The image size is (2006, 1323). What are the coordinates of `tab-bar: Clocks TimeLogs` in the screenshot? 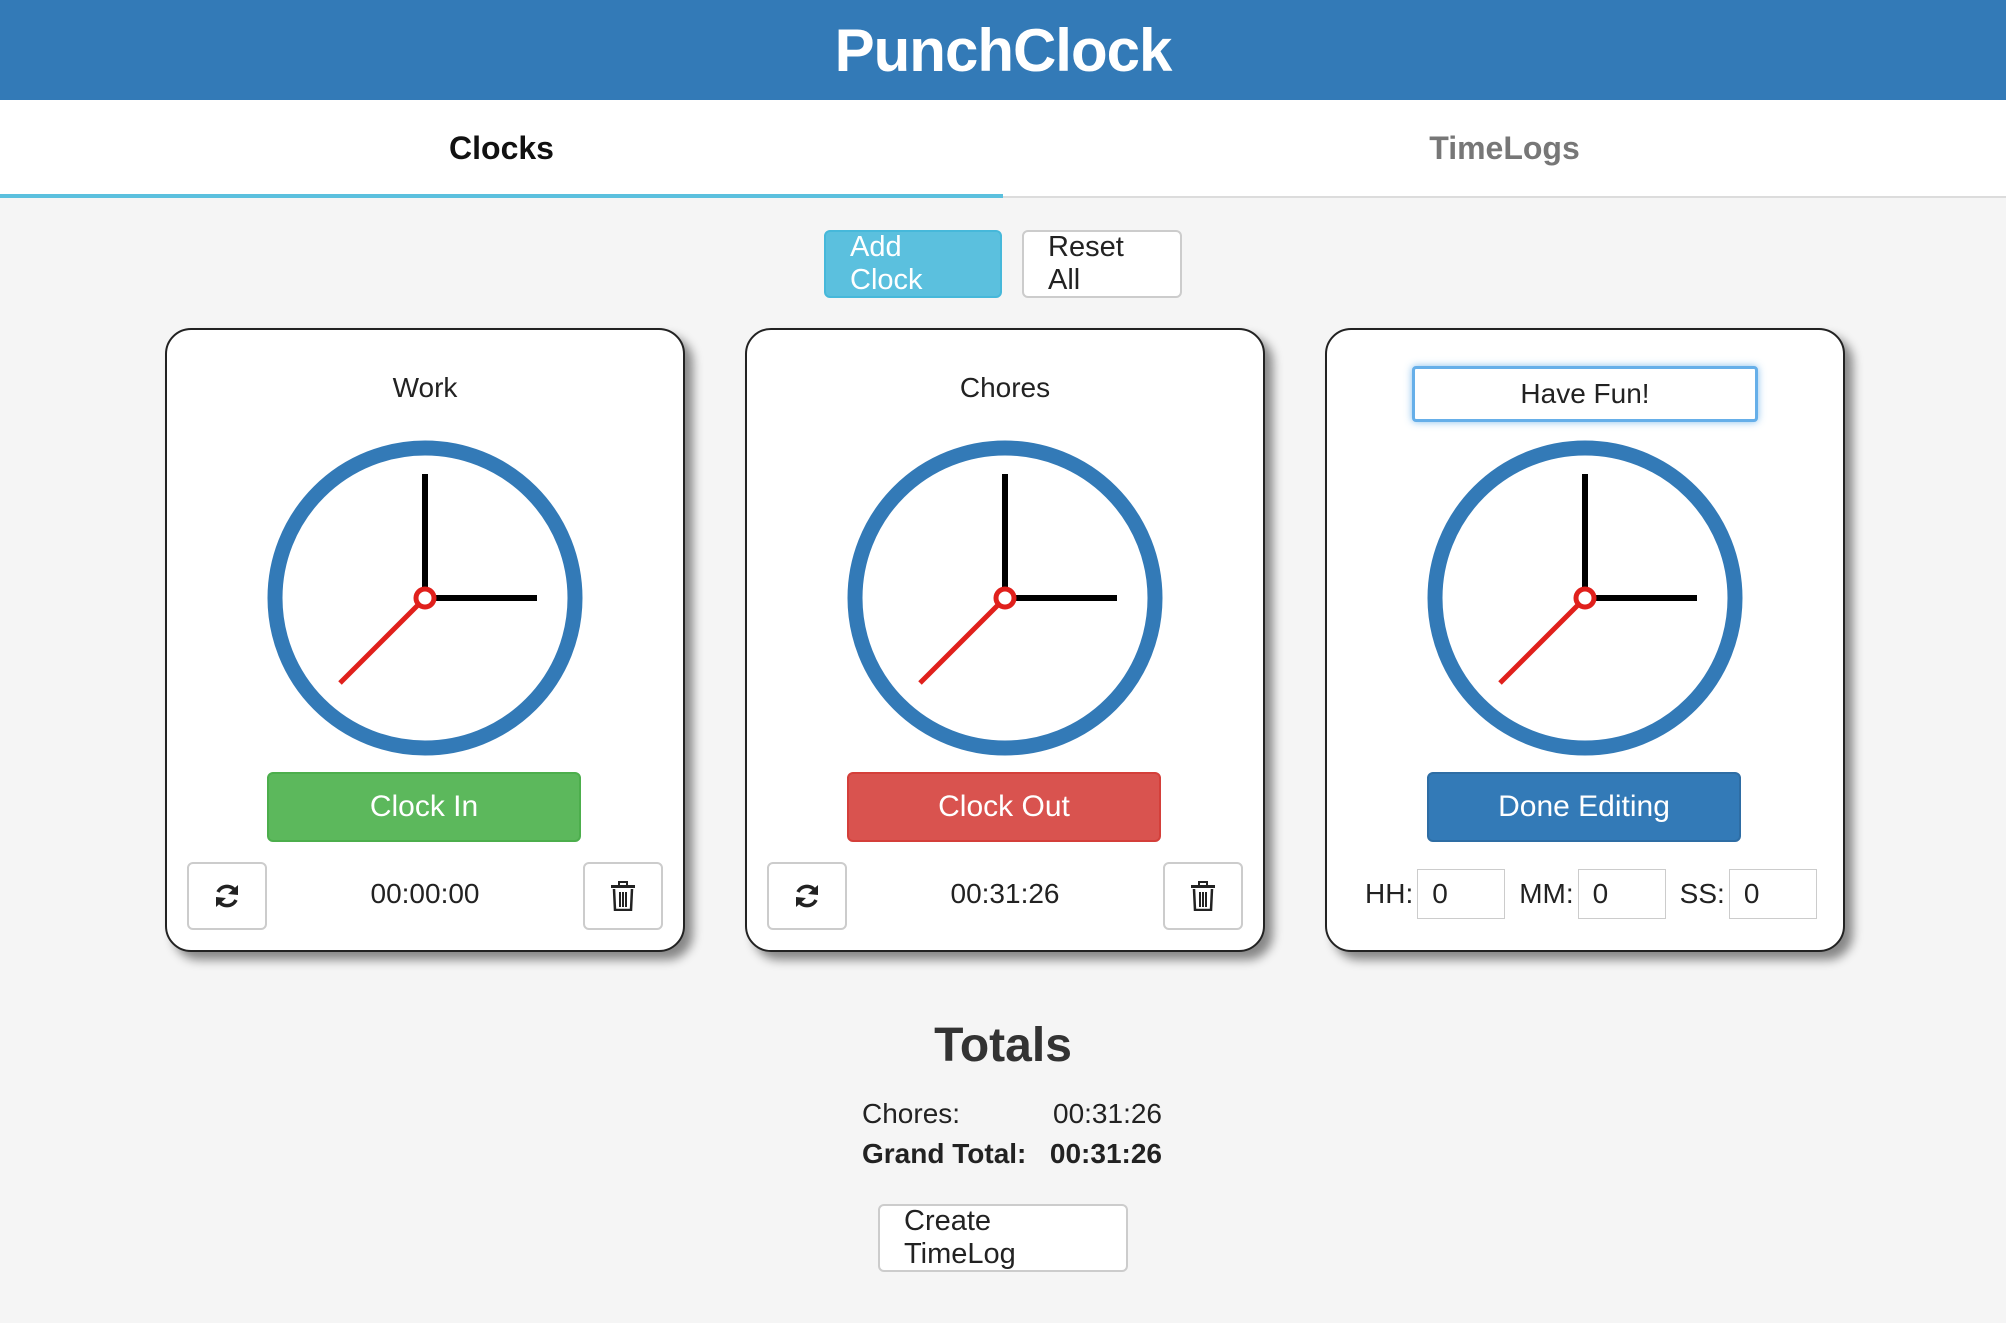 It's located at (1003, 149).